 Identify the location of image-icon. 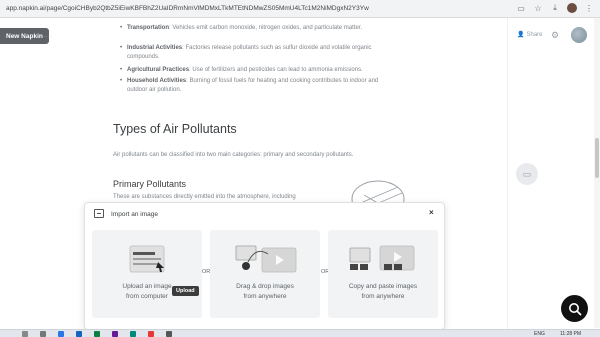
(99, 213).